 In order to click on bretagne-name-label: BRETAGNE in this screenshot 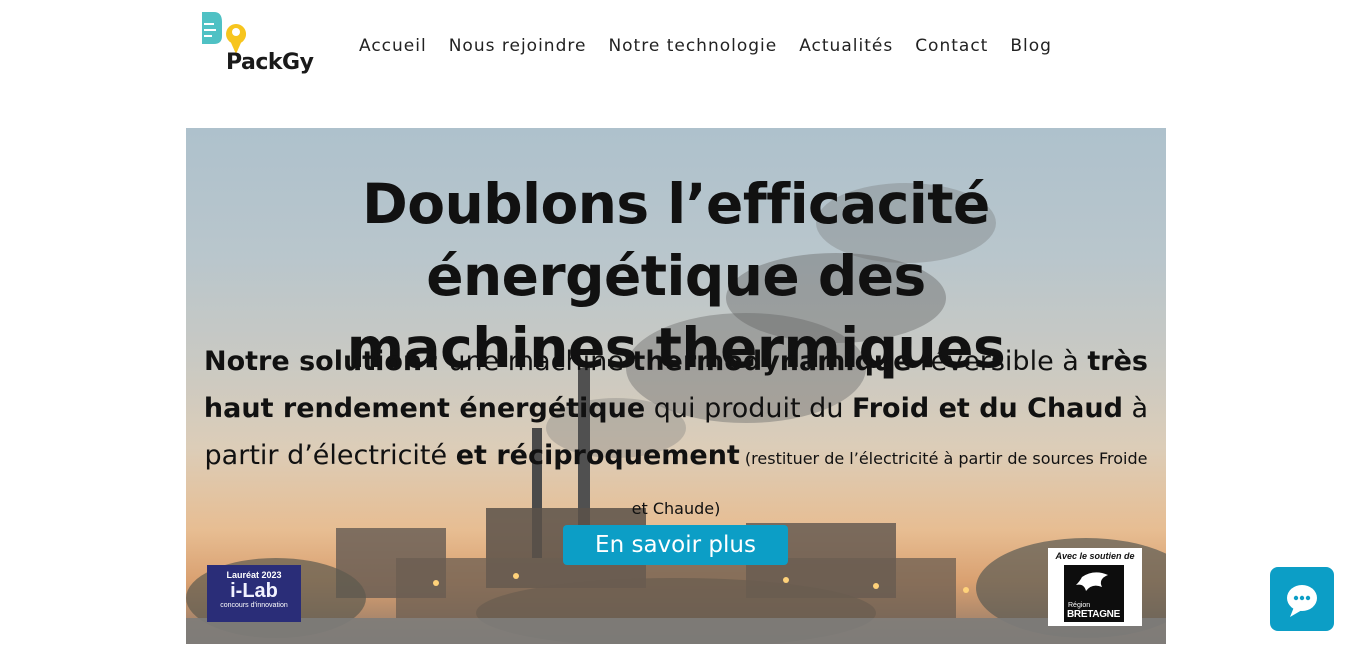, I will do `click(1093, 614)`.